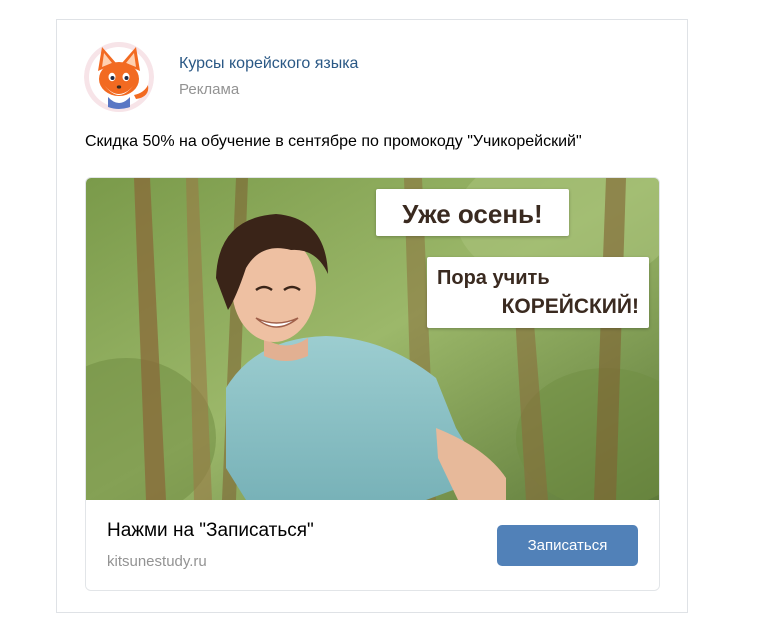  What do you see at coordinates (538, 292) in the screenshot?
I see `image-banner-2: Пора учить КОРЕЙСКИЙ!` at bounding box center [538, 292].